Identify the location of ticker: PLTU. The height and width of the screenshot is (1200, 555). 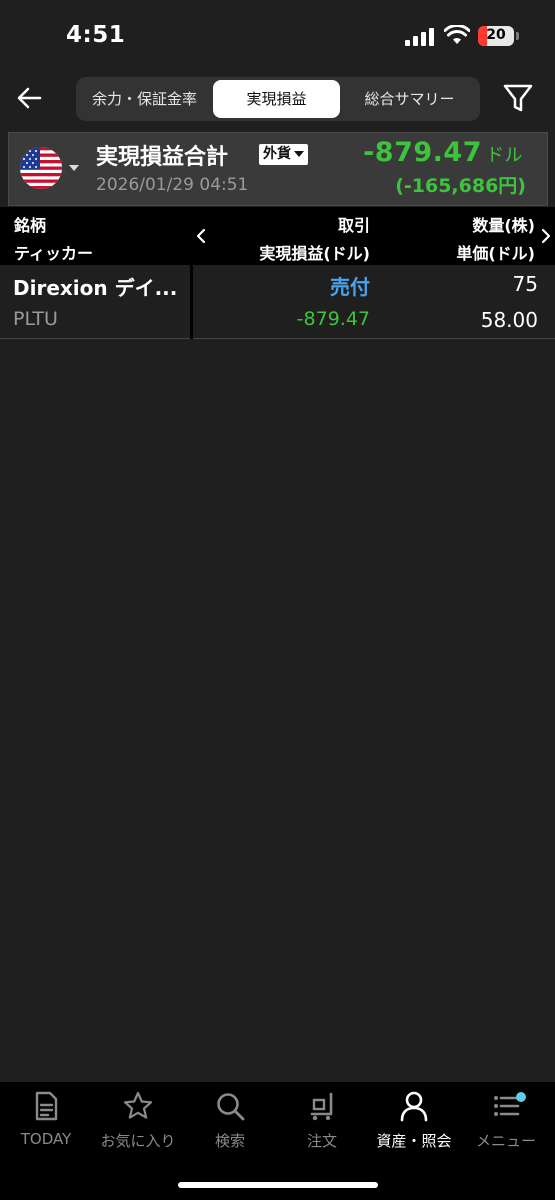
(35, 319).